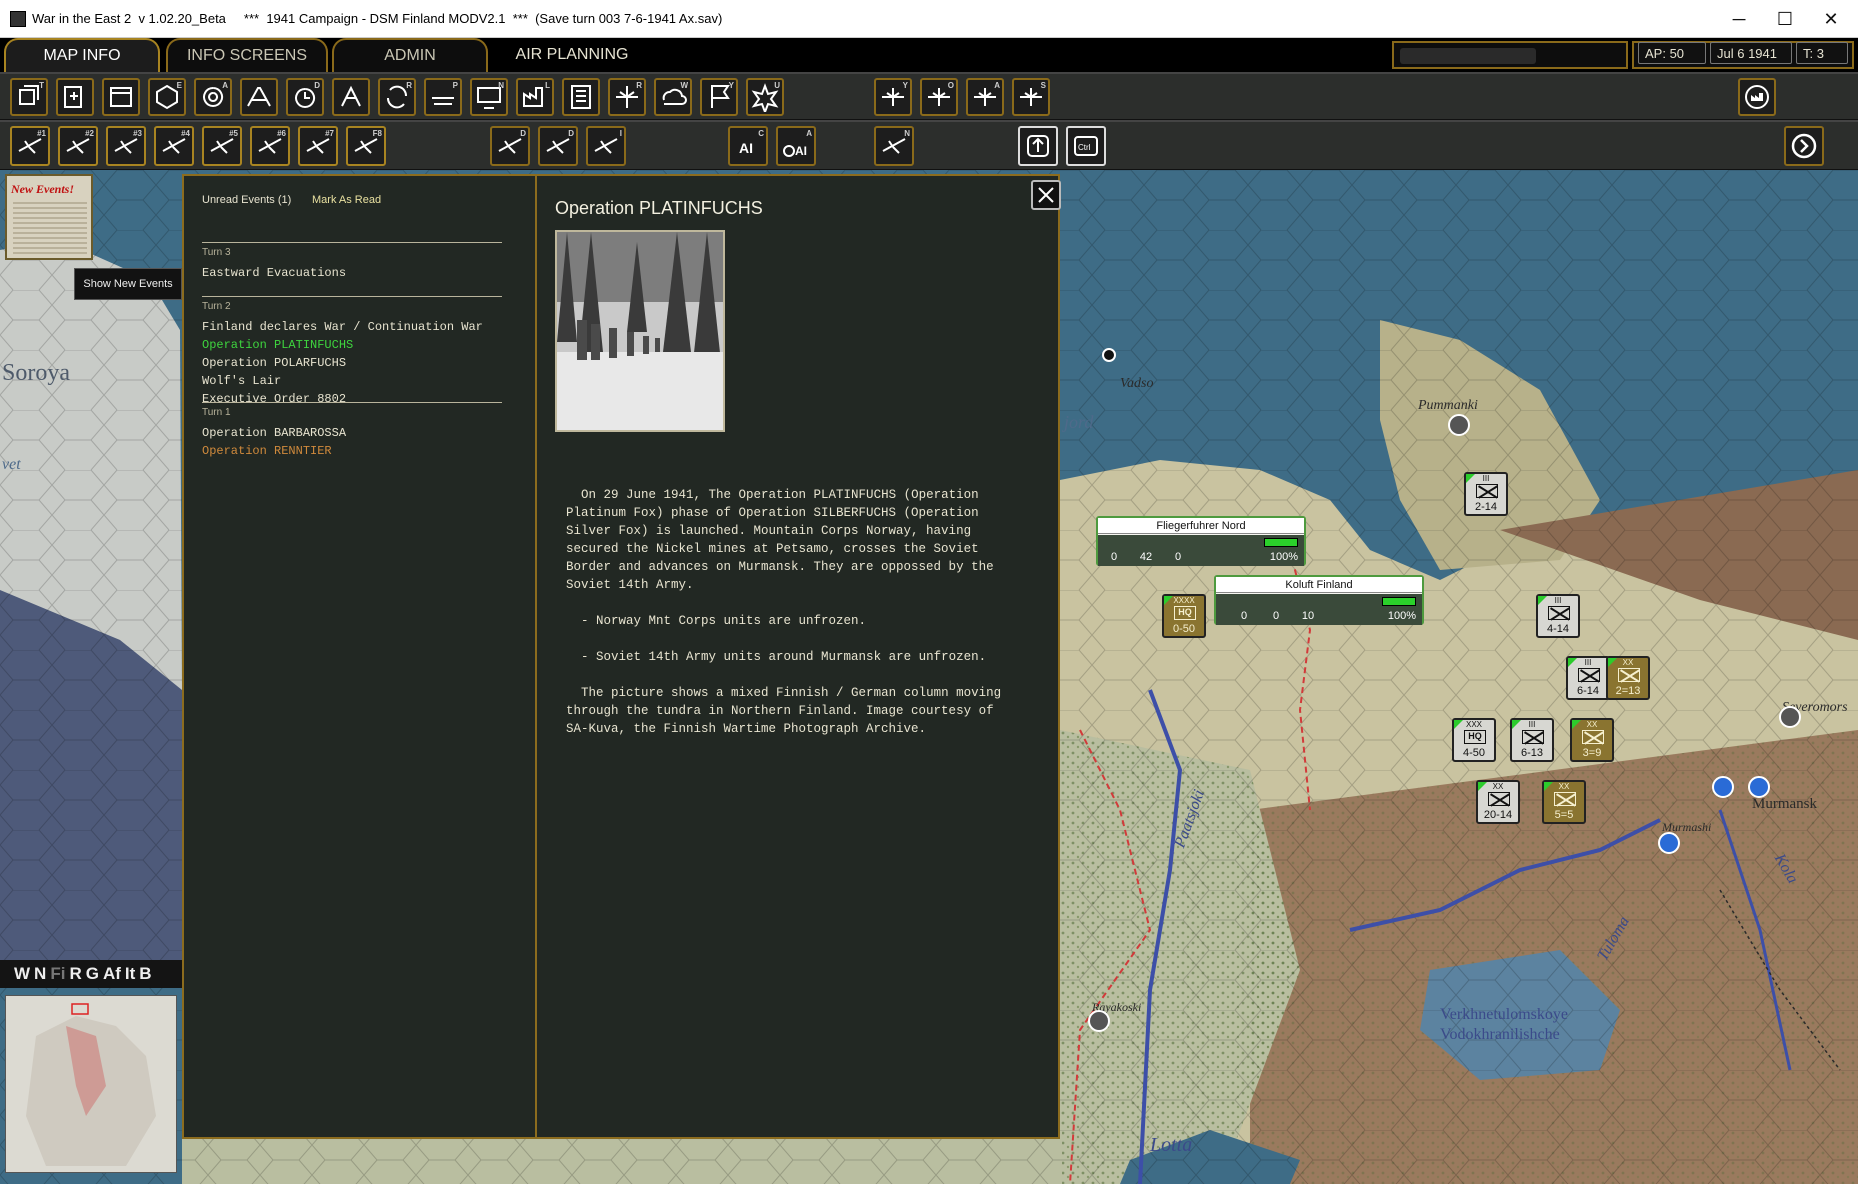 The width and height of the screenshot is (1858, 1184). Describe the element at coordinates (18, 18) in the screenshot. I see `app-icon` at that location.